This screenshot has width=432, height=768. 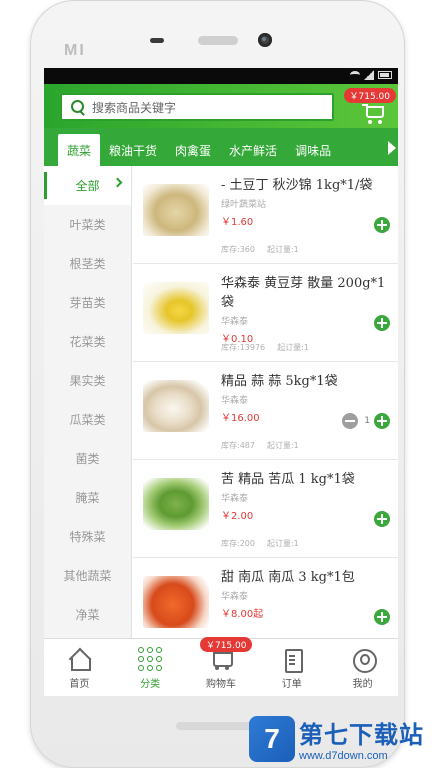 What do you see at coordinates (242, 614) in the screenshot?
I see `product-price: ￥8.00起` at bounding box center [242, 614].